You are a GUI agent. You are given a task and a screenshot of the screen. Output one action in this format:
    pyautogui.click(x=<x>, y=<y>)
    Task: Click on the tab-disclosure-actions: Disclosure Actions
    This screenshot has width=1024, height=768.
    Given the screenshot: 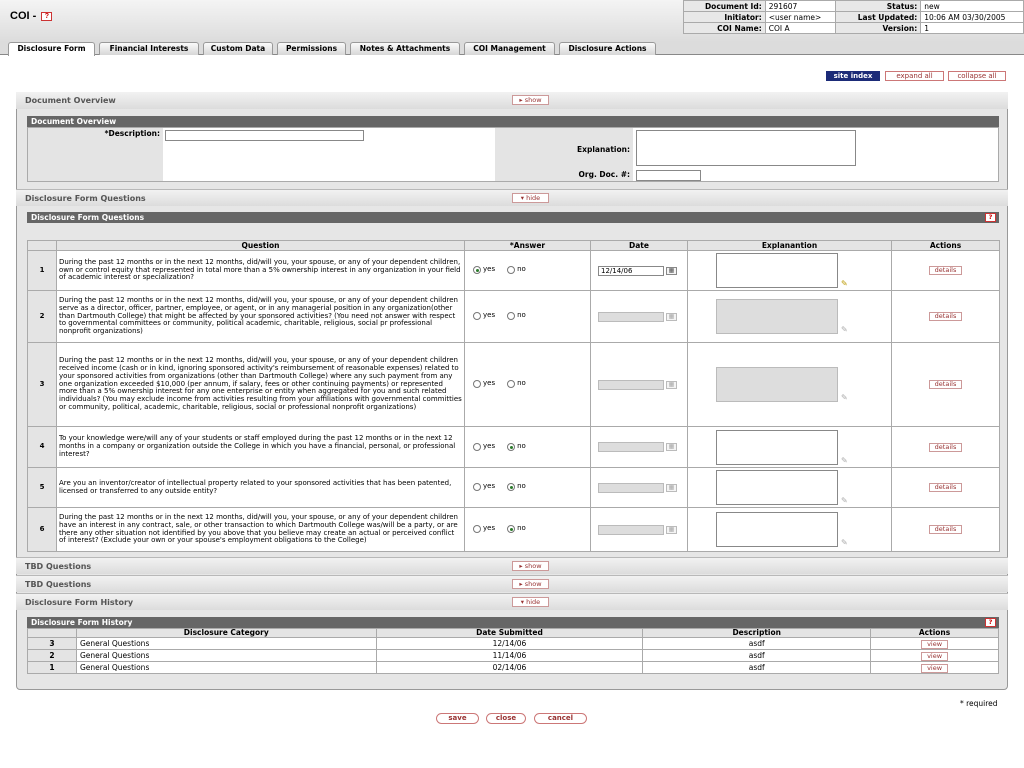 What is the action you would take?
    pyautogui.click(x=607, y=48)
    